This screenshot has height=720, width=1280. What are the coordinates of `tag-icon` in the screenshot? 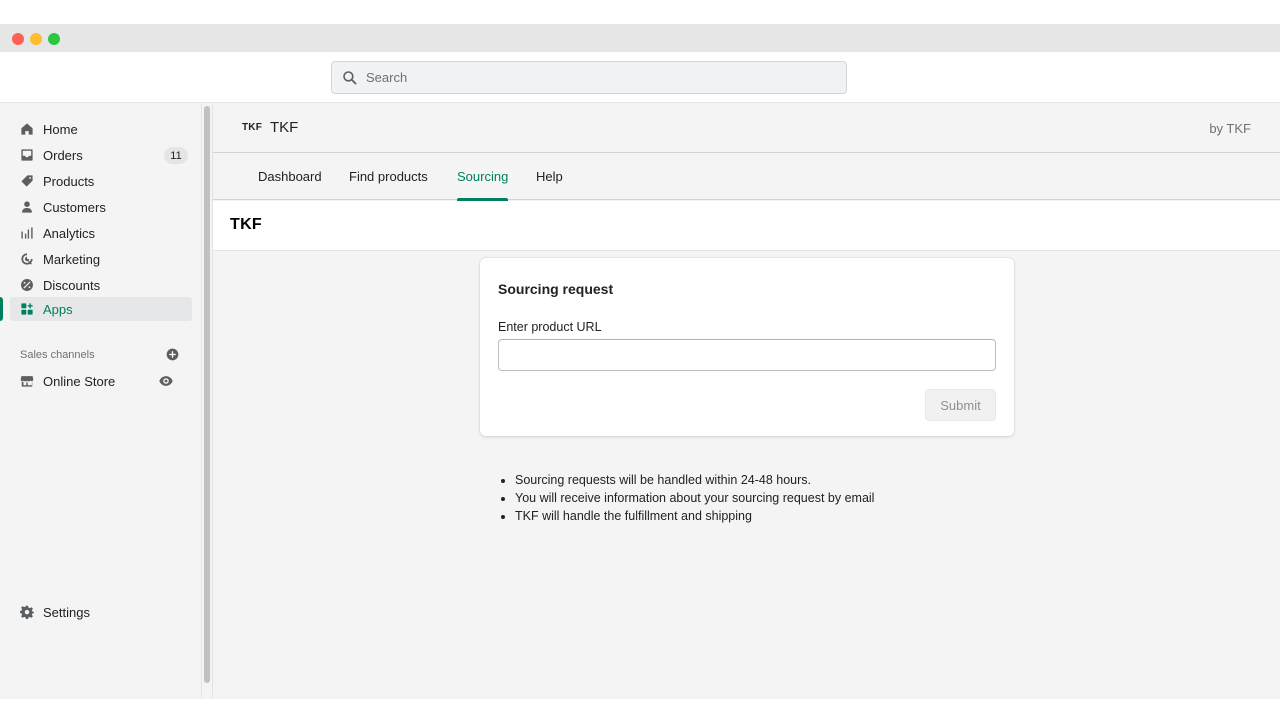 It's located at (27, 181).